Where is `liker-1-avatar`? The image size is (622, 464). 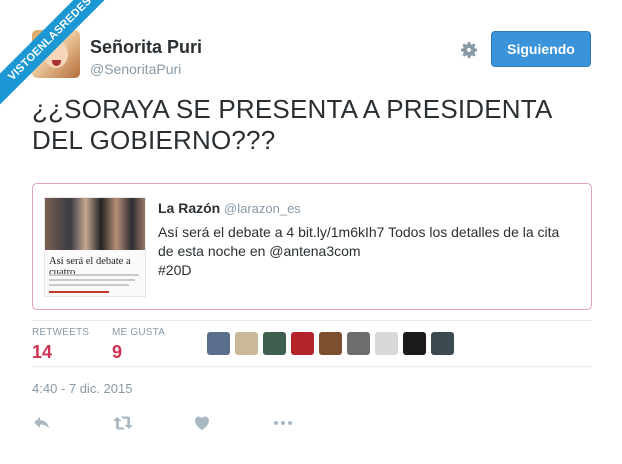 liker-1-avatar is located at coordinates (218, 343).